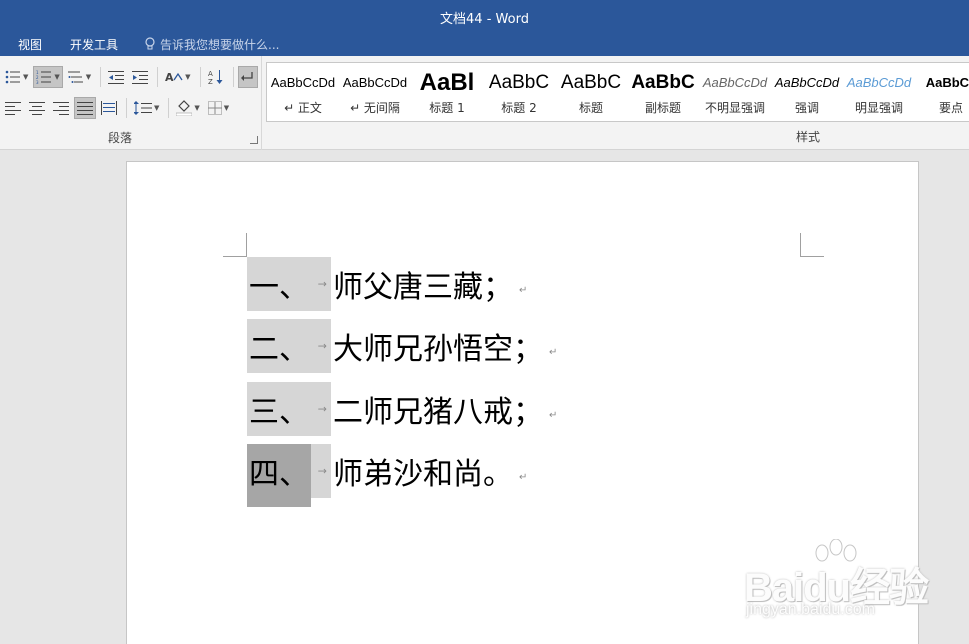 This screenshot has width=969, height=644. Describe the element at coordinates (437, 409) in the screenshot. I see `list-text: 二师兄猪八戒；` at that location.